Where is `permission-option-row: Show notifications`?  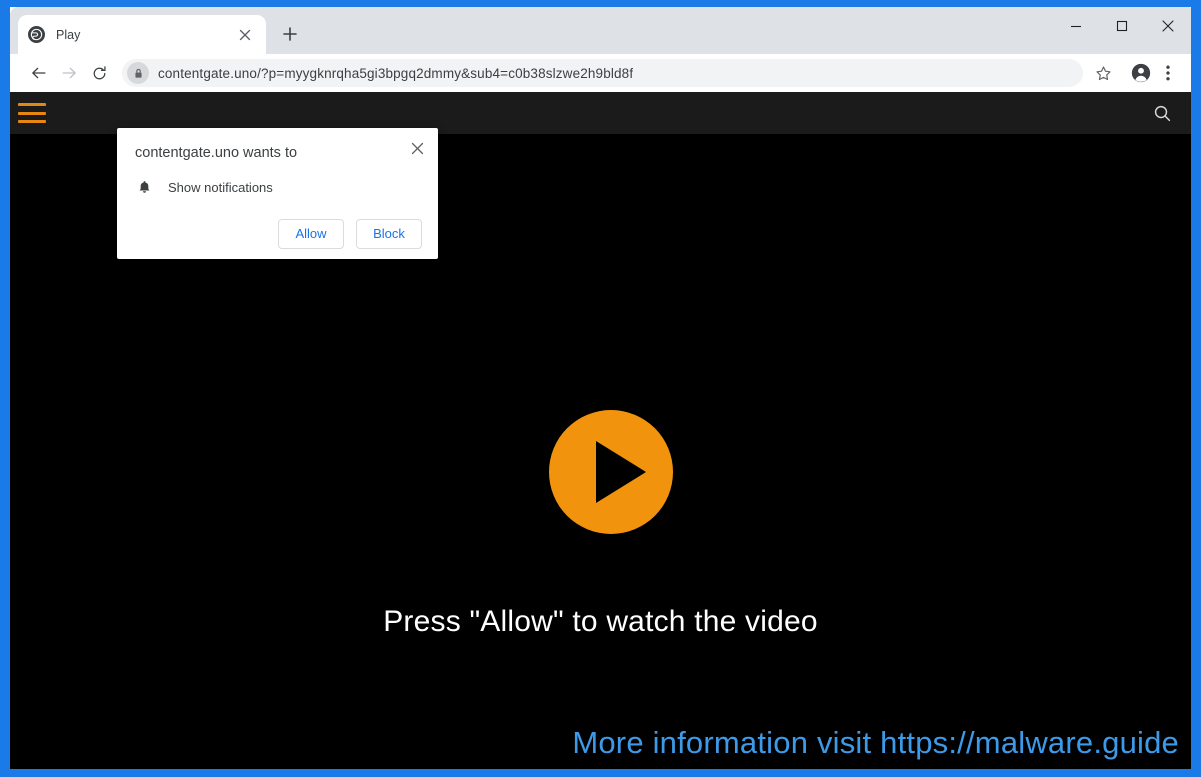 permission-option-row: Show notifications is located at coordinates (278, 188).